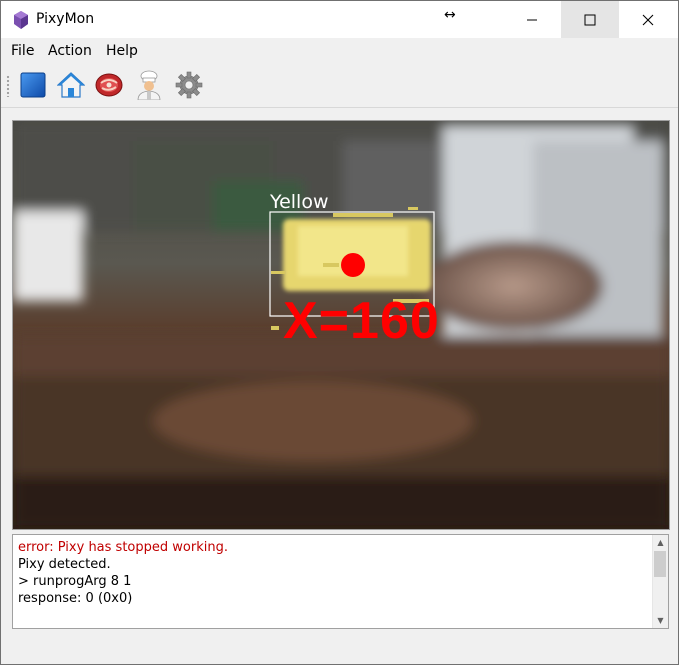 Image resolution: width=679 pixels, height=665 pixels. Describe the element at coordinates (123, 547) in the screenshot. I see `console-line-error: error: Pixy has stopped working.` at that location.